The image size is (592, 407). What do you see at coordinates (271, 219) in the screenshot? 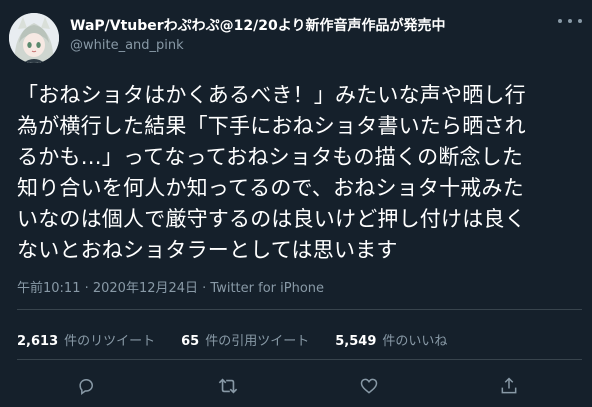
I see `tweet-text-line: いなのは個人で厳守するのは良いけど押し付けは良く` at bounding box center [271, 219].